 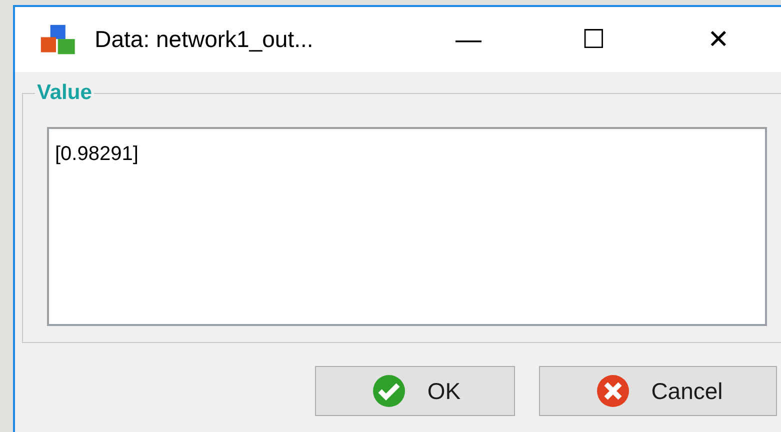 I want to click on ok-button: OK, so click(x=415, y=391).